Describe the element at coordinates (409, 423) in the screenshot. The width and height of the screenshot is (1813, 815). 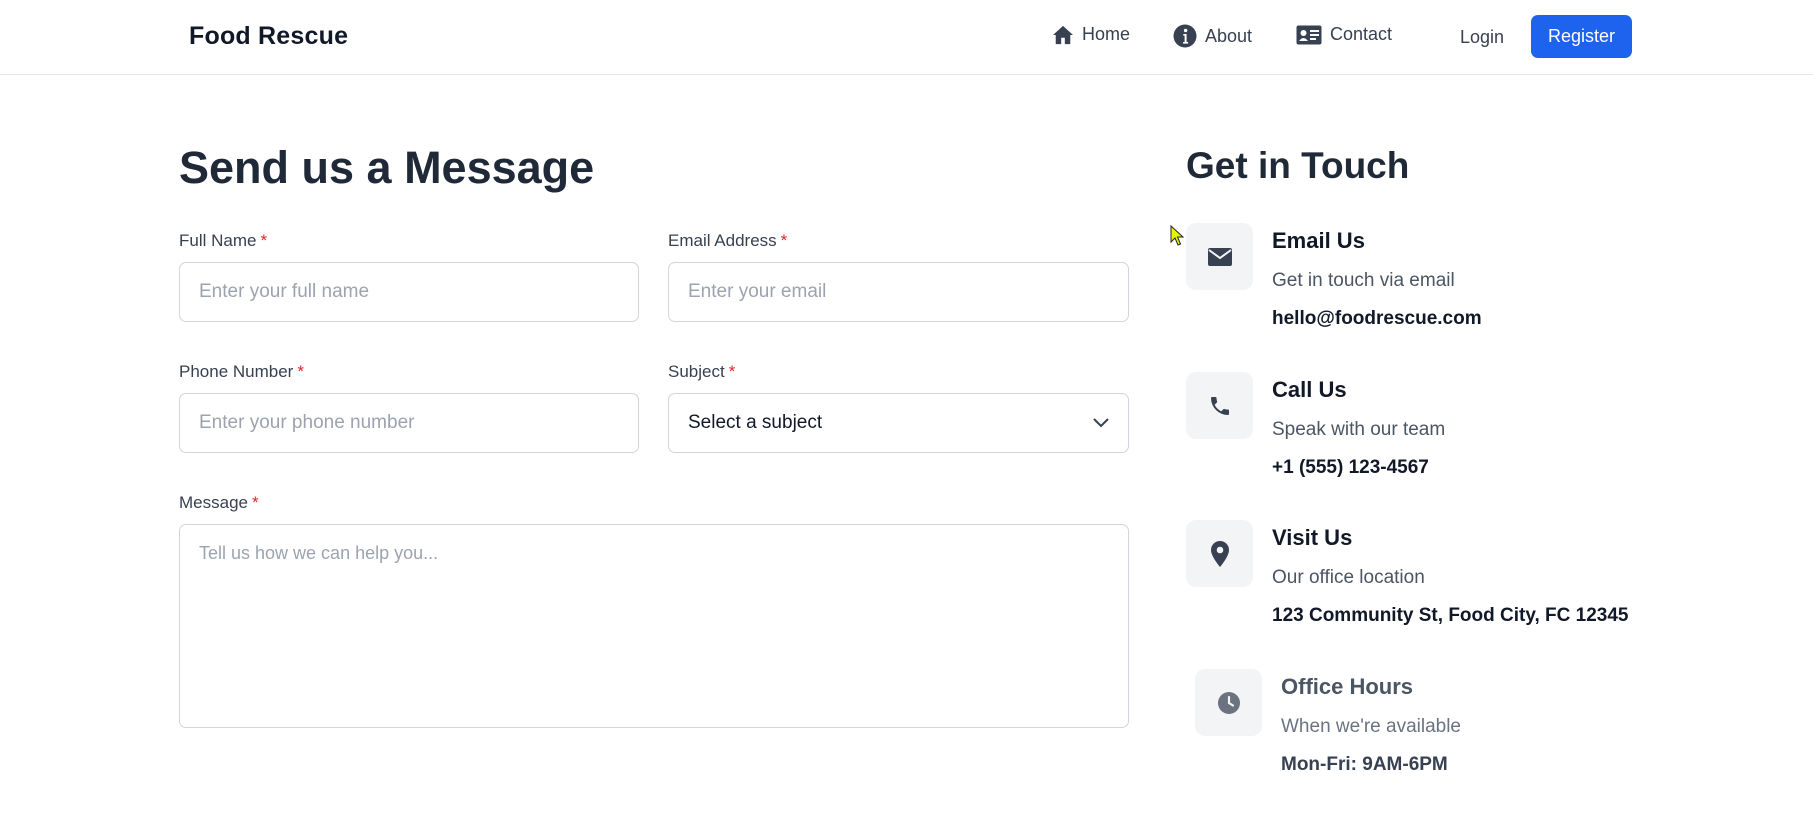
I see `phone-input` at that location.